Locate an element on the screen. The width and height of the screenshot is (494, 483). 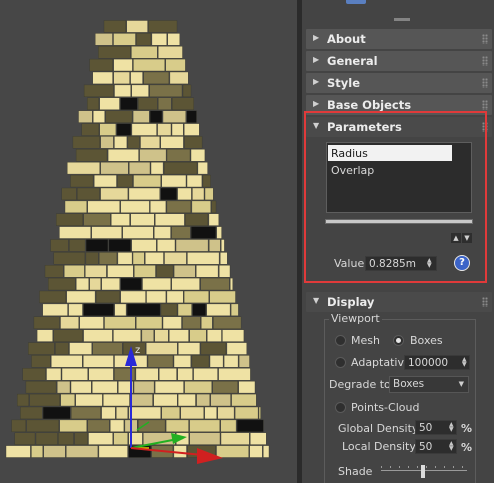
dropdown-arrow-icon: ▼ is located at coordinates (461, 384).